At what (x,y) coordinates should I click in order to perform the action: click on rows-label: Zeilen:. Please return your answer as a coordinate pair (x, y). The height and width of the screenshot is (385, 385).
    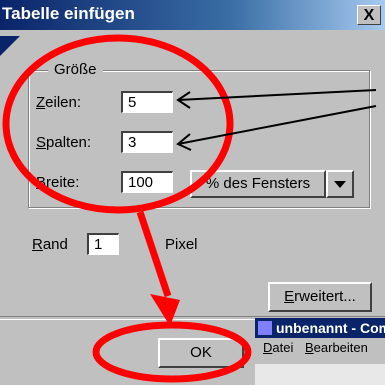
    Looking at the image, I should click on (59, 102).